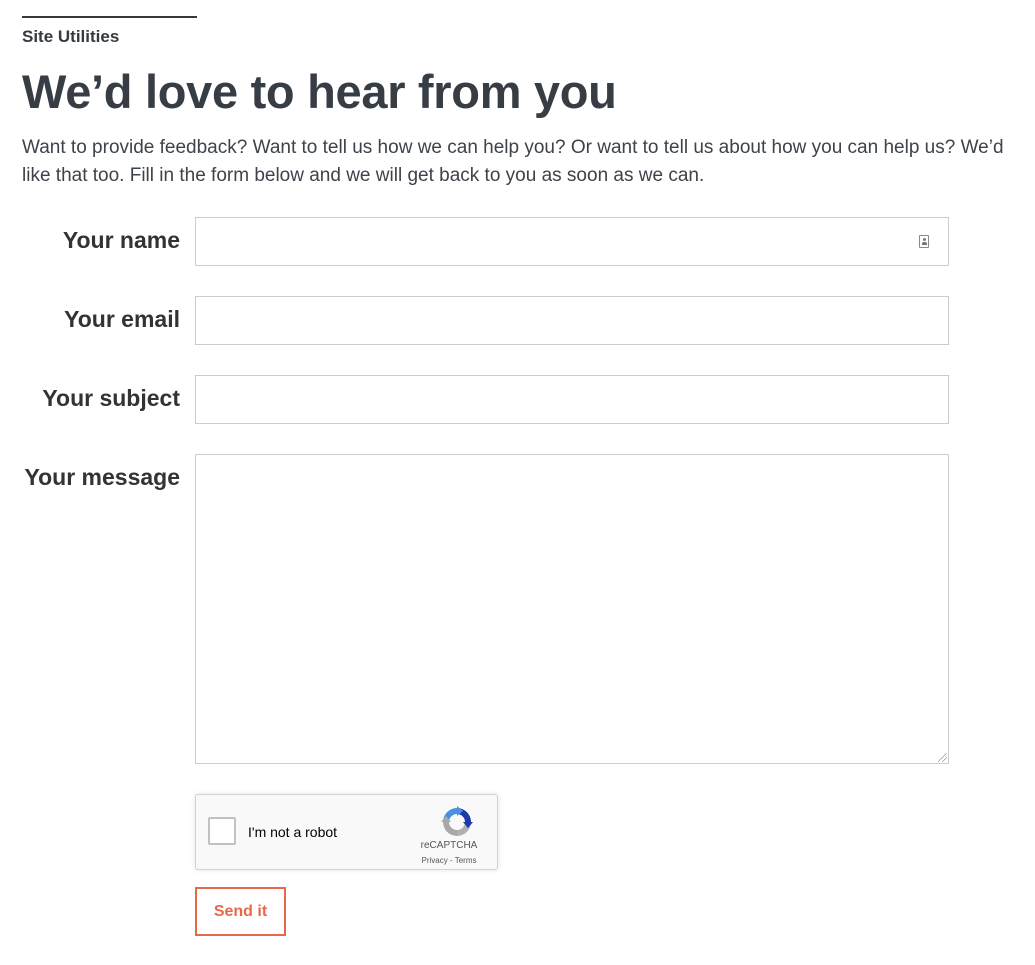 This screenshot has height=965, width=1035. What do you see at coordinates (109, 17) in the screenshot?
I see `eyebrow-rule` at bounding box center [109, 17].